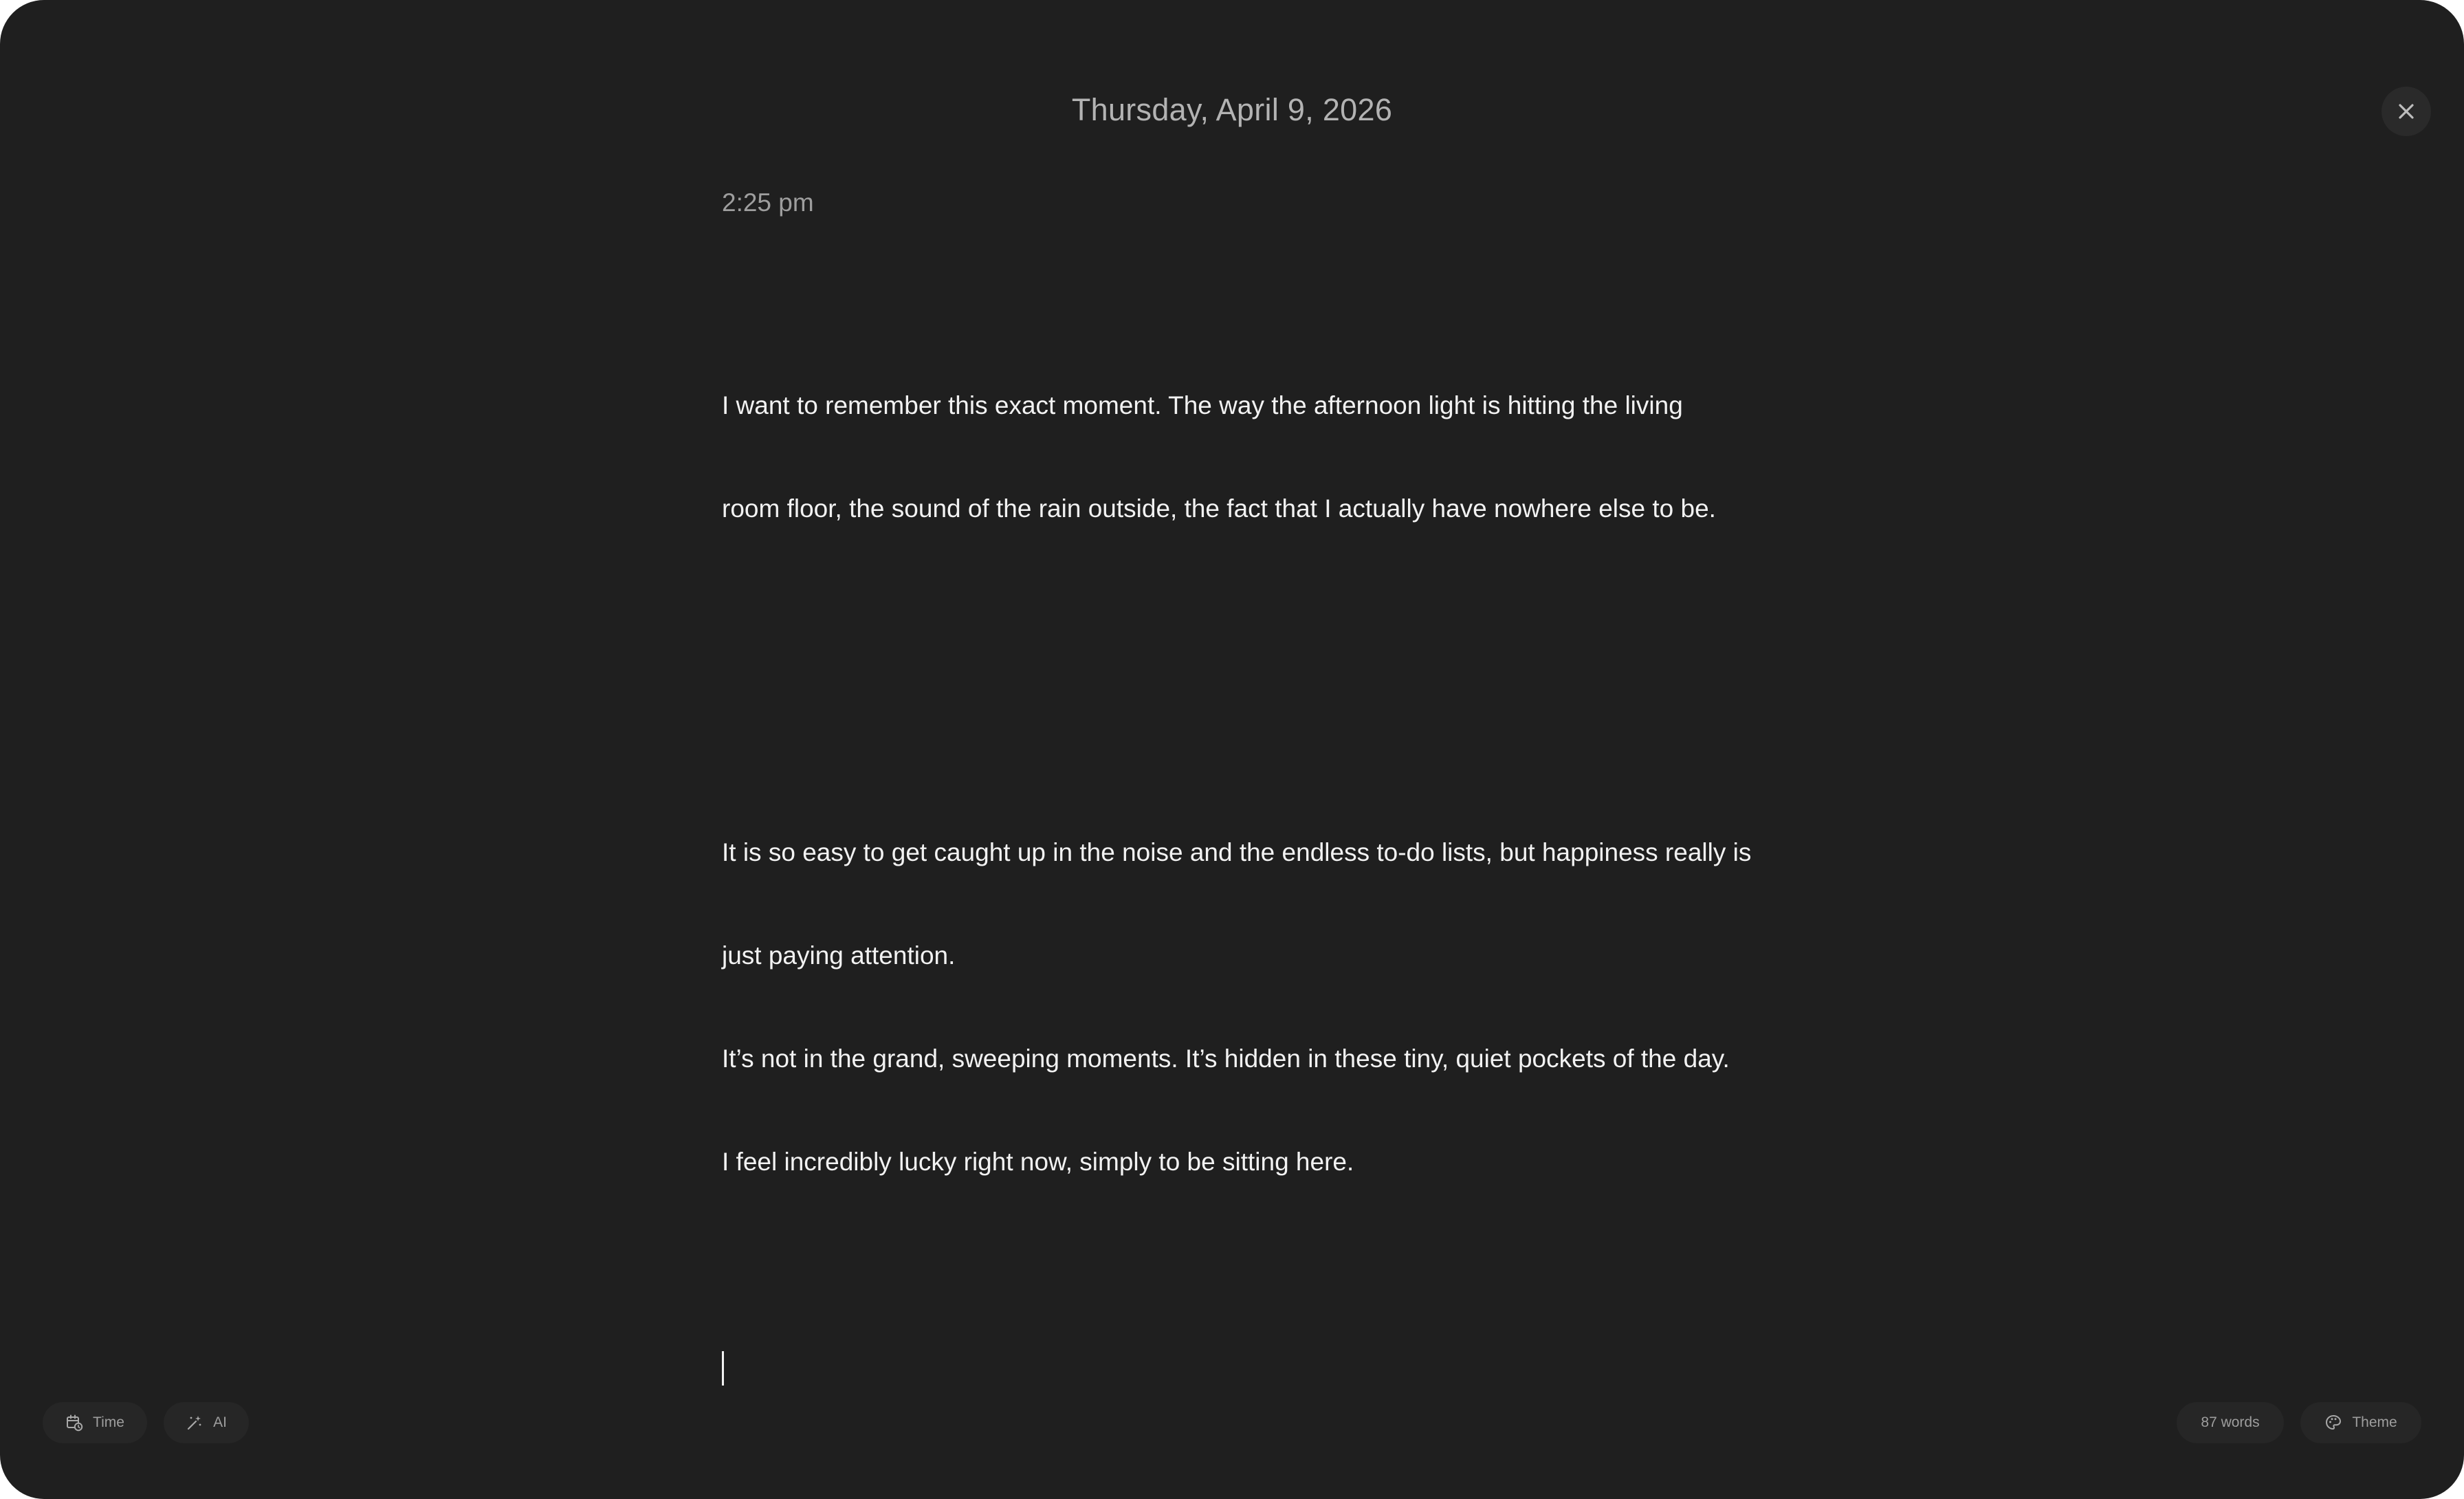 The width and height of the screenshot is (2464, 1499). I want to click on ai-button-label: AI, so click(220, 1422).